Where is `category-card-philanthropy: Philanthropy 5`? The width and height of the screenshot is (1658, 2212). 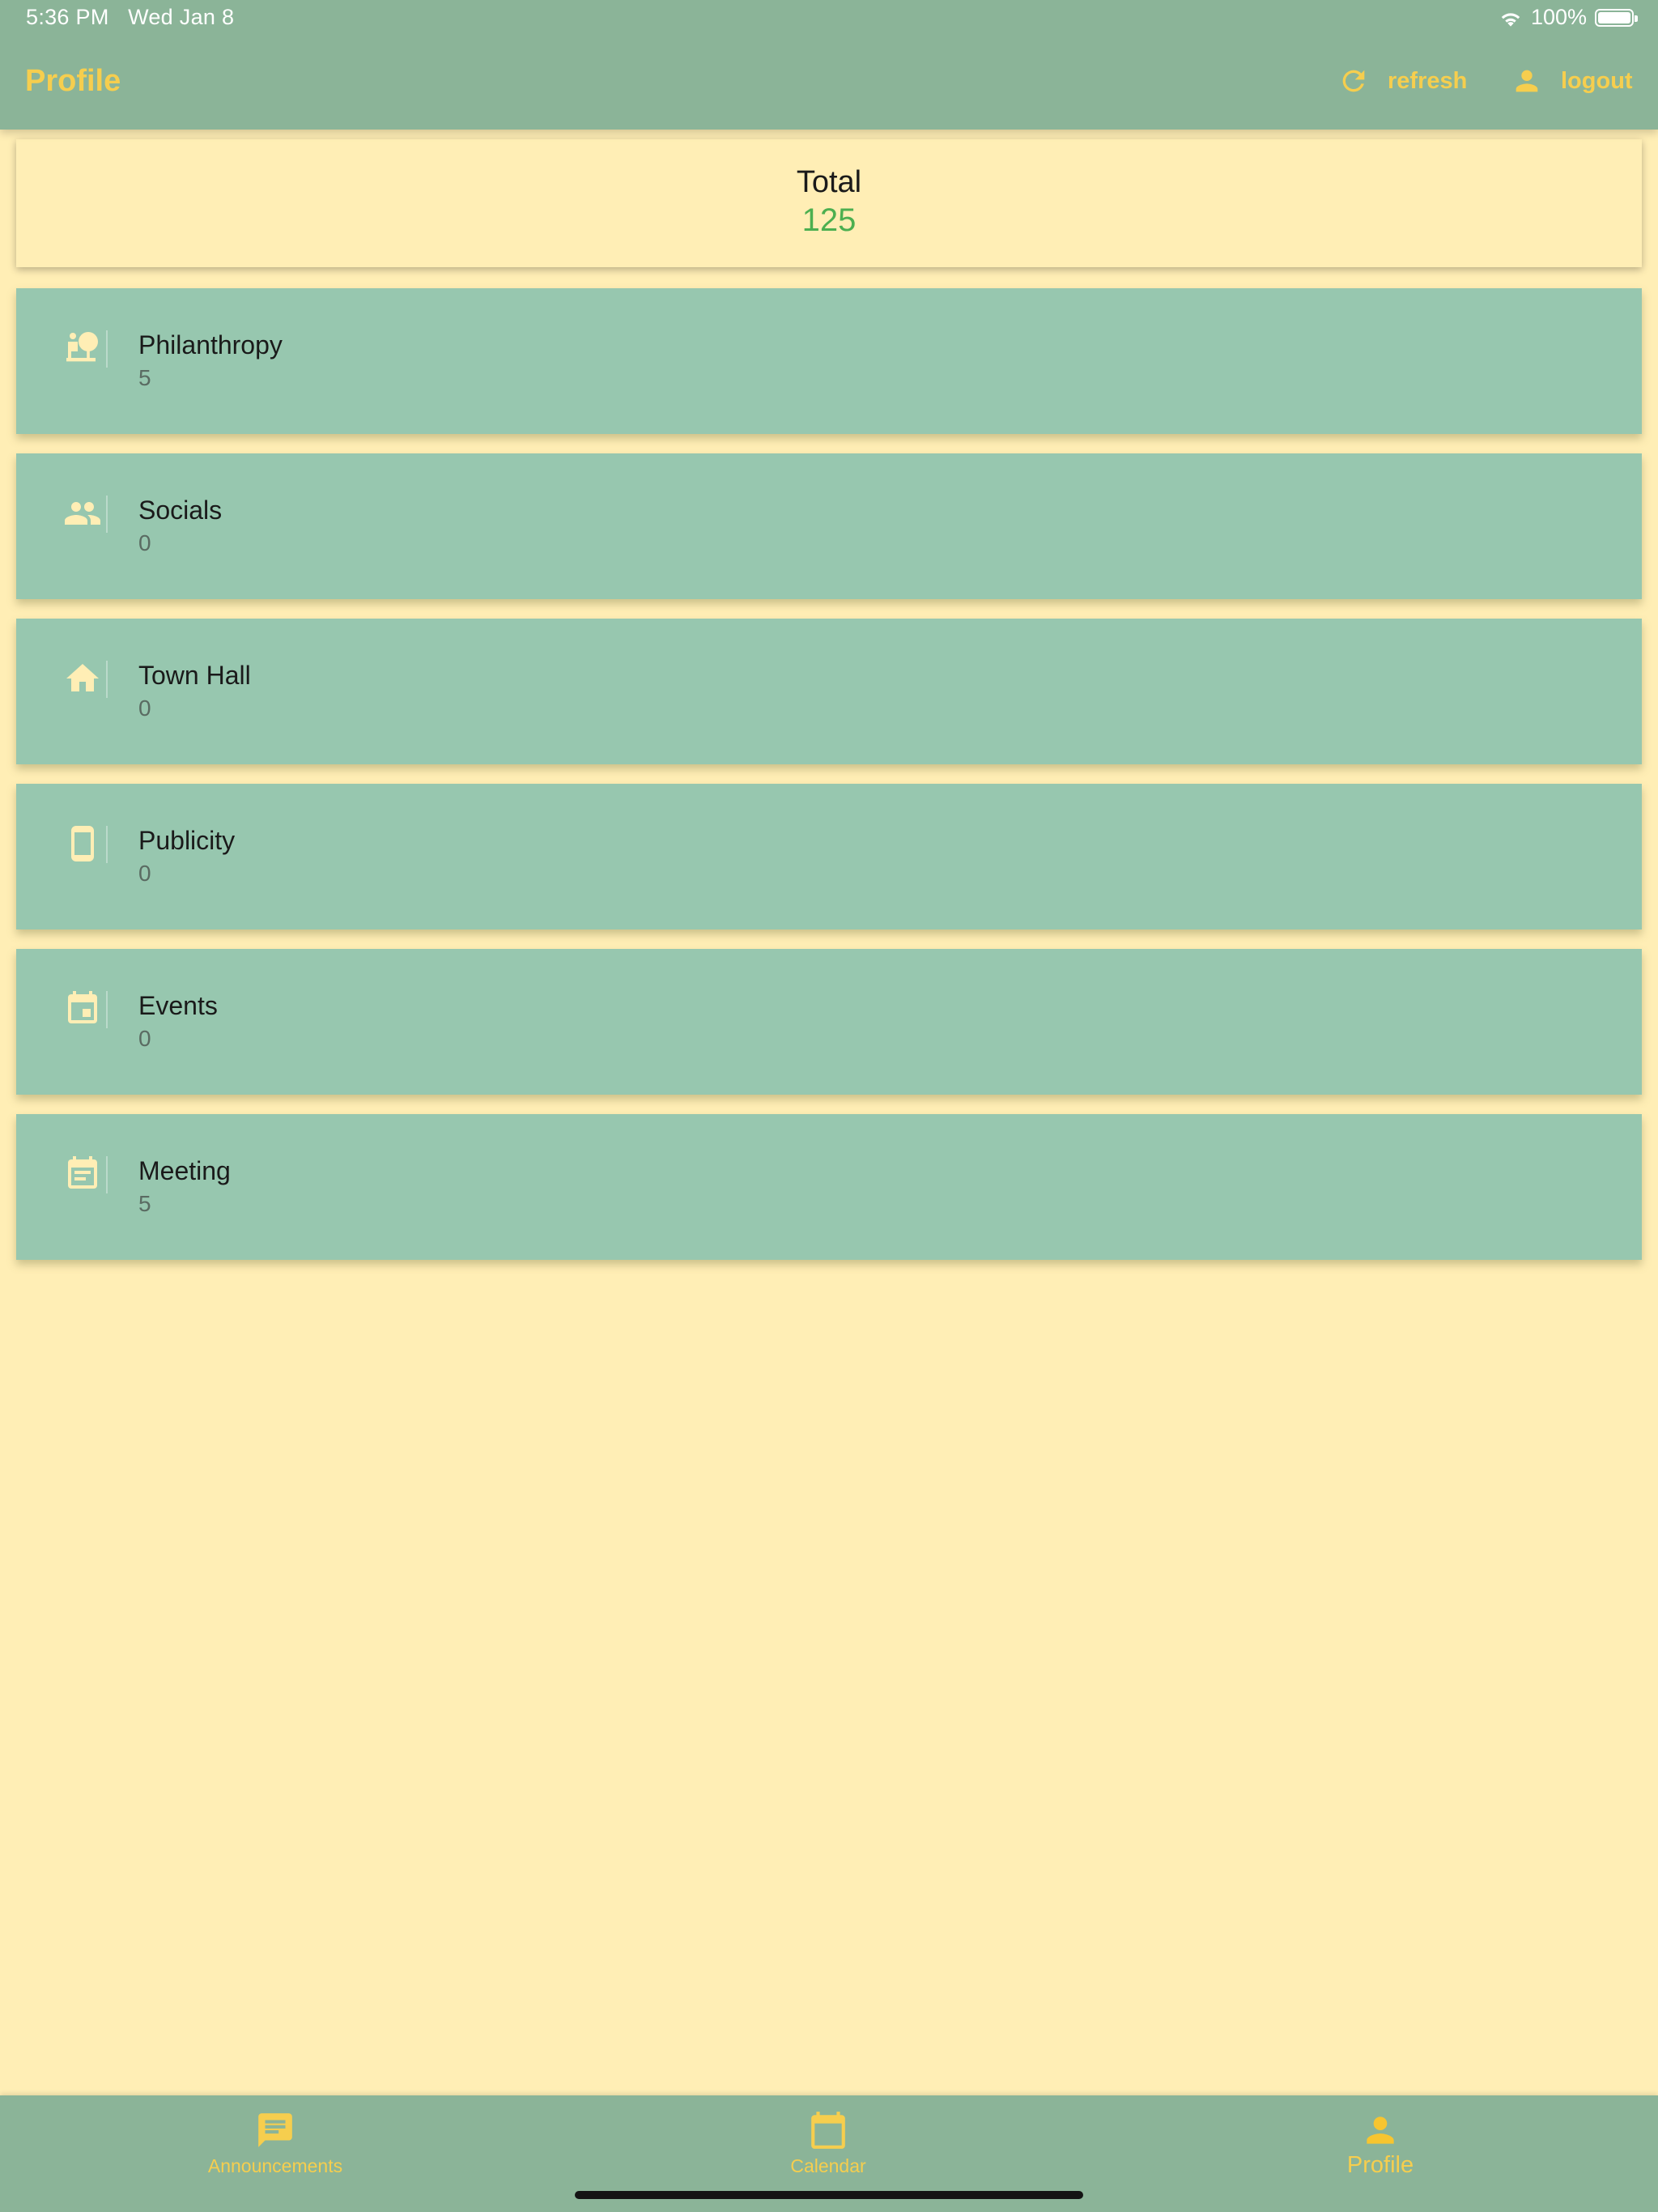 category-card-philanthropy: Philanthropy 5 is located at coordinates (829, 361).